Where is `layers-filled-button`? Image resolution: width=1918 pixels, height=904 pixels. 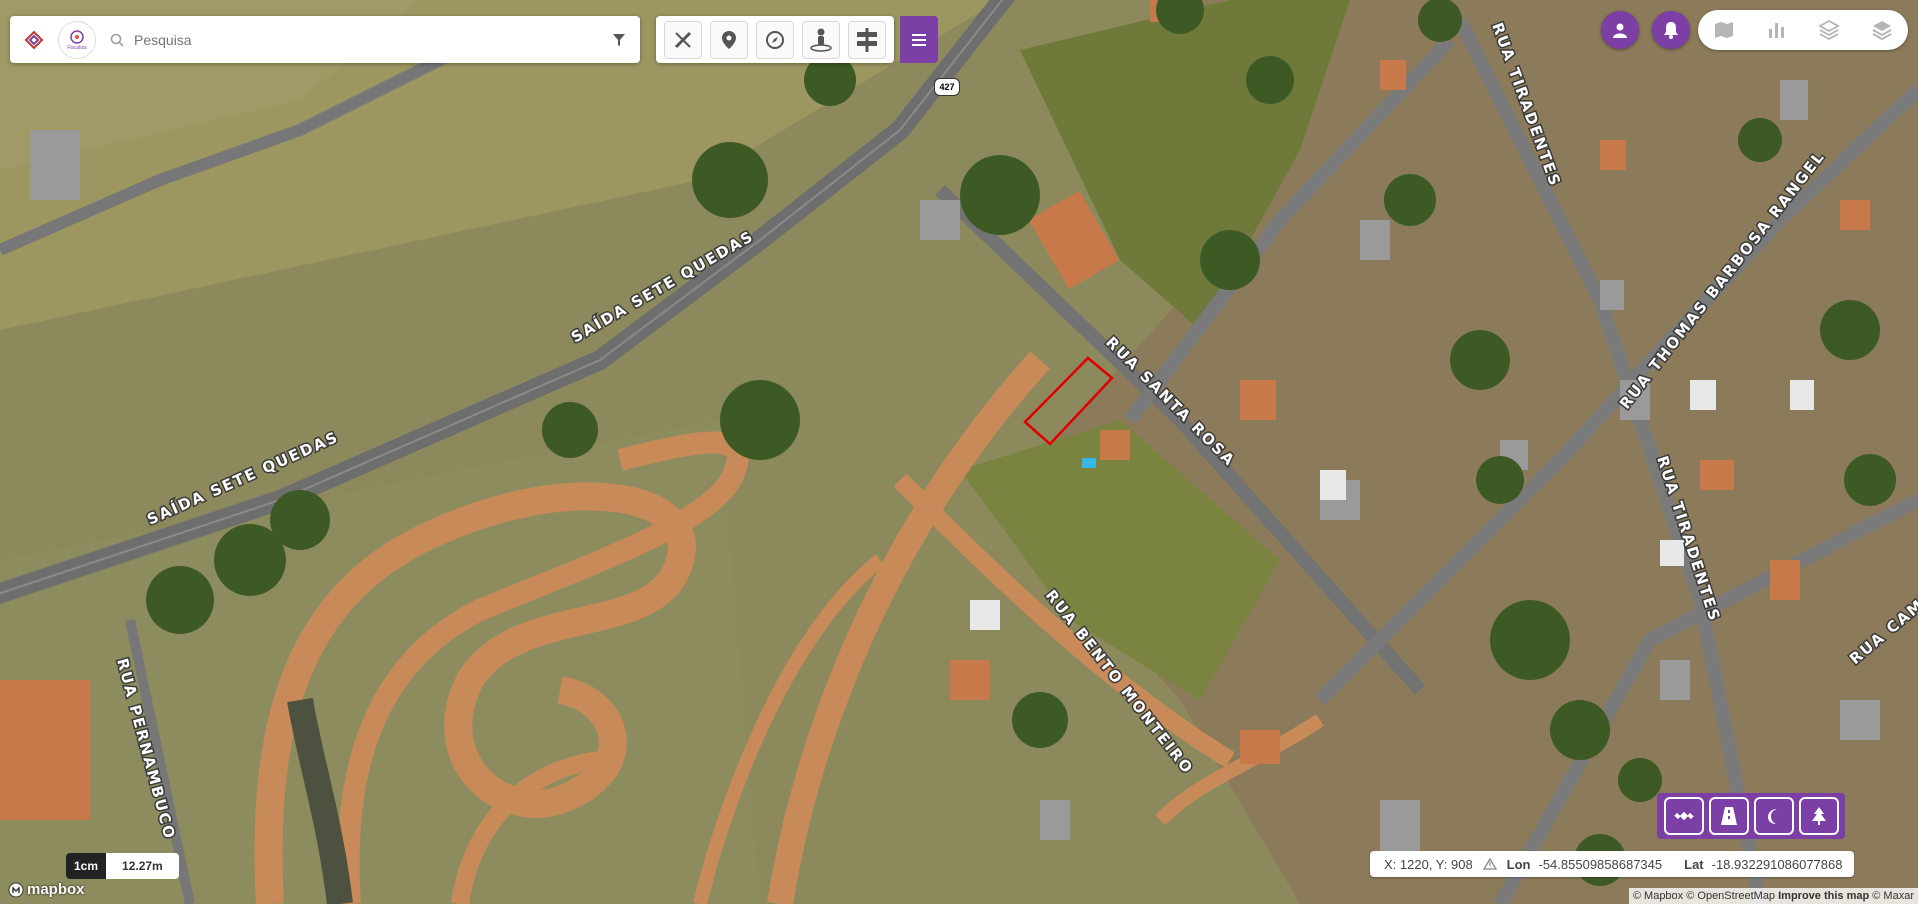 layers-filled-button is located at coordinates (1882, 30).